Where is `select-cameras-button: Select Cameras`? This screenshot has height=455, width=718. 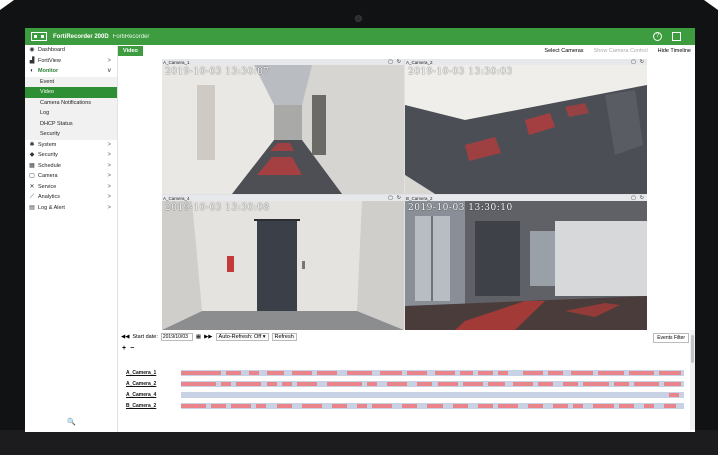 select-cameras-button: Select Cameras is located at coordinates (563, 51).